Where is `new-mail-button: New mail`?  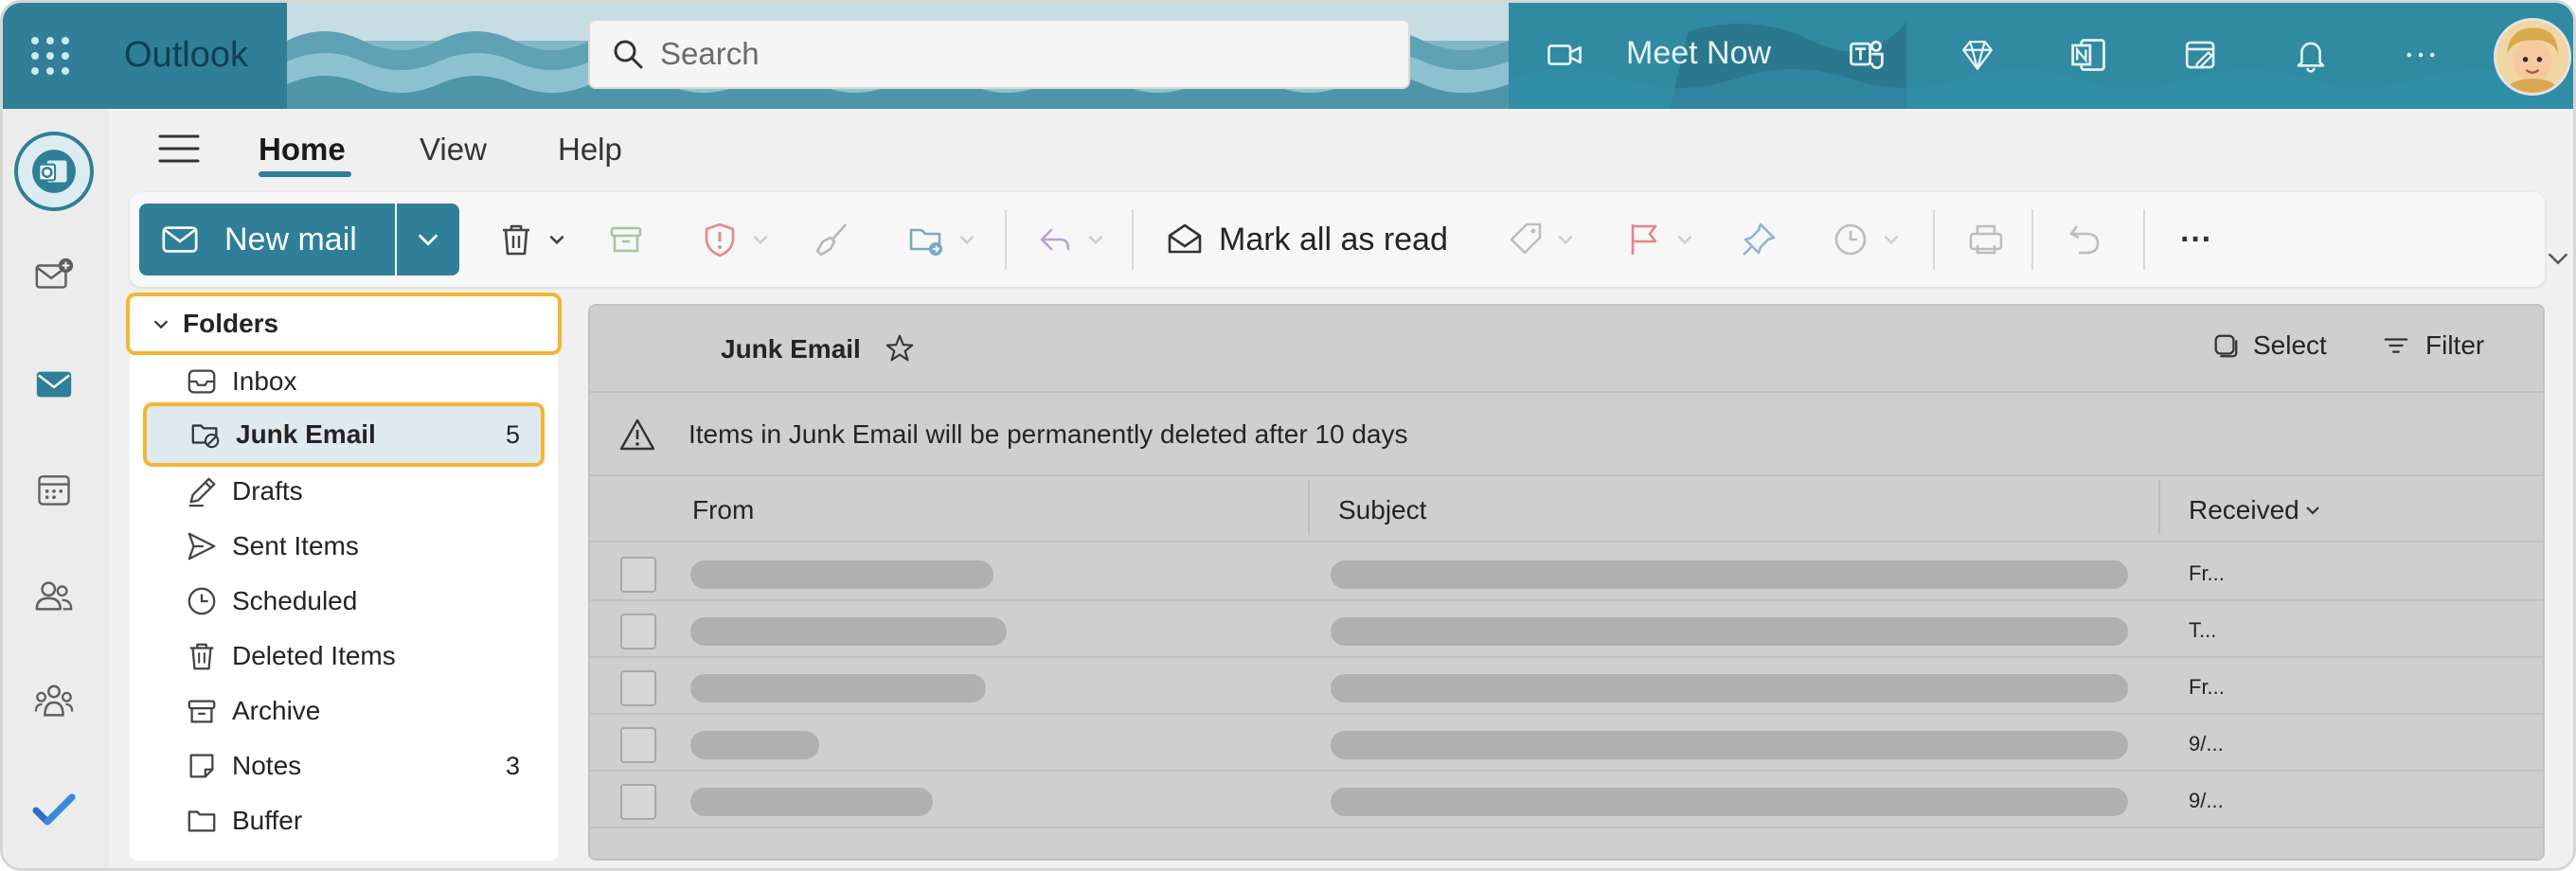 new-mail-button: New mail is located at coordinates (267, 240).